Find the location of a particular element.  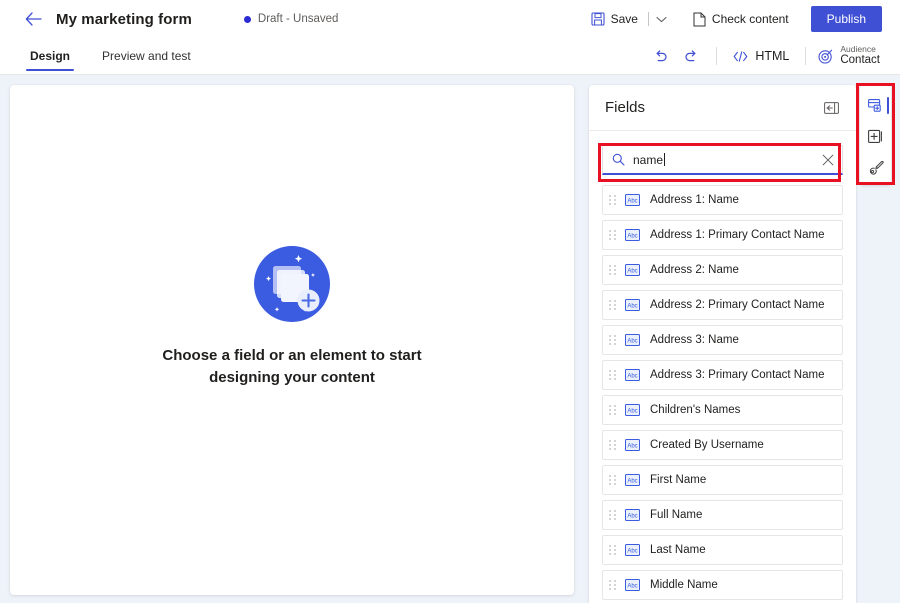

save-options-button is located at coordinates (662, 19).